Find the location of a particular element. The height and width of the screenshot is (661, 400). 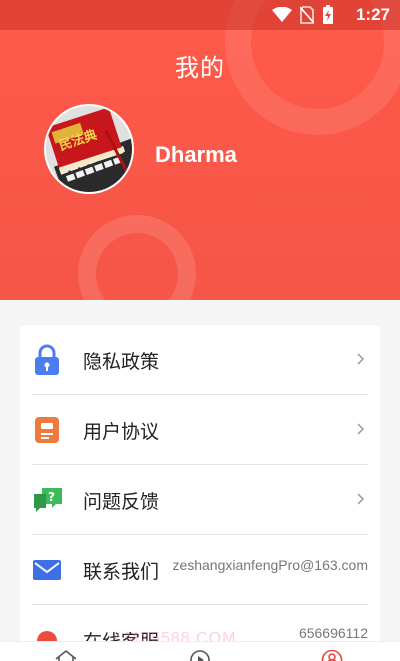

wifi-icon is located at coordinates (282, 14).